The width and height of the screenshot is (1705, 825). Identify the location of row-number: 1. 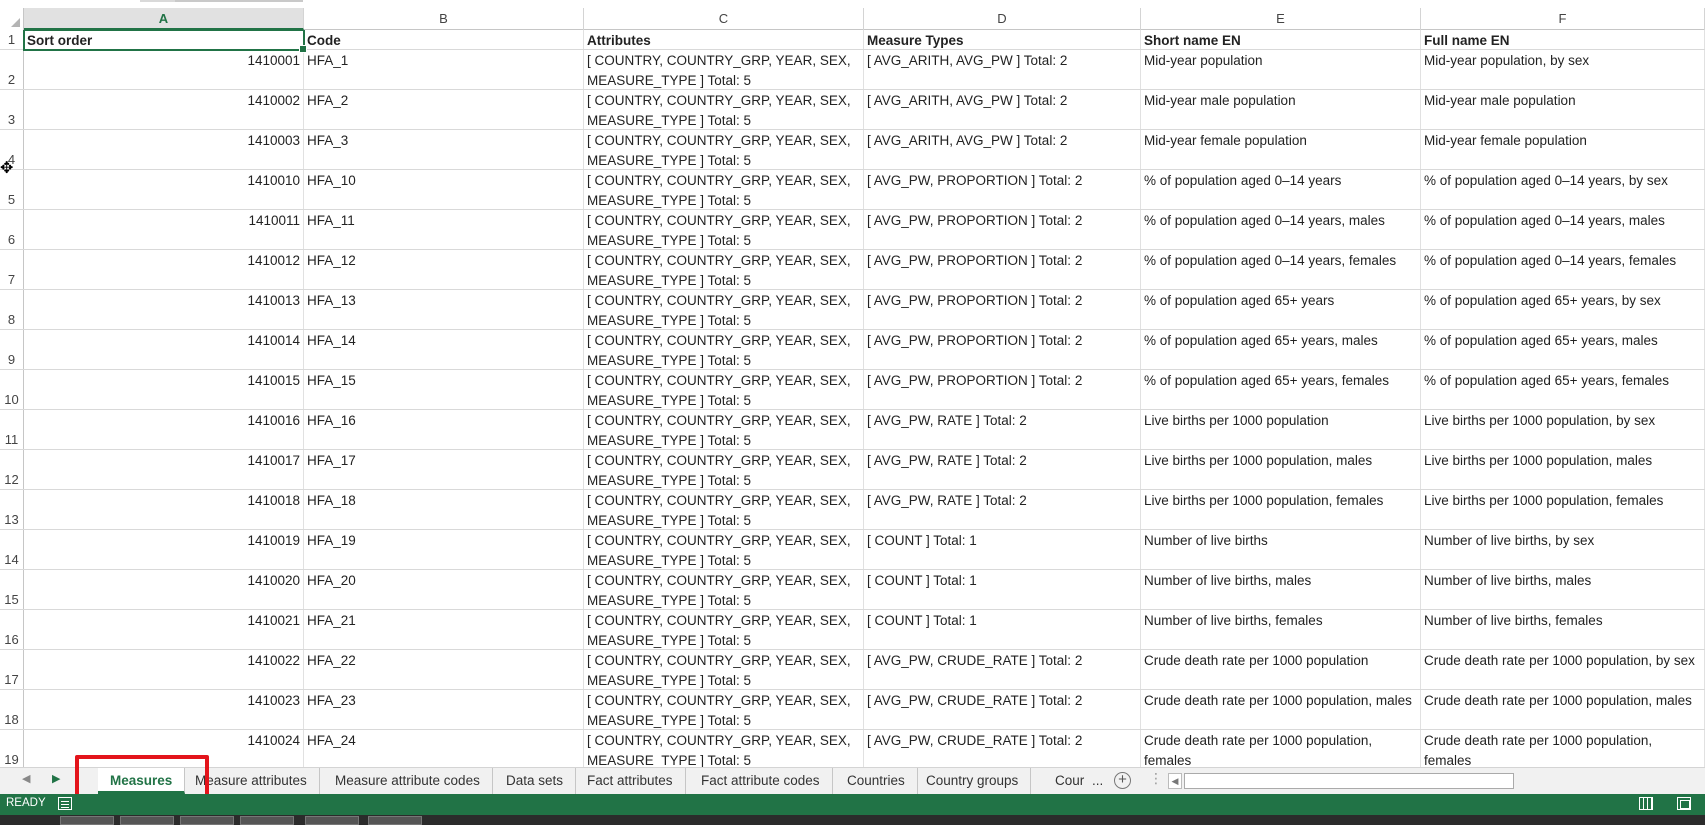
(12, 39).